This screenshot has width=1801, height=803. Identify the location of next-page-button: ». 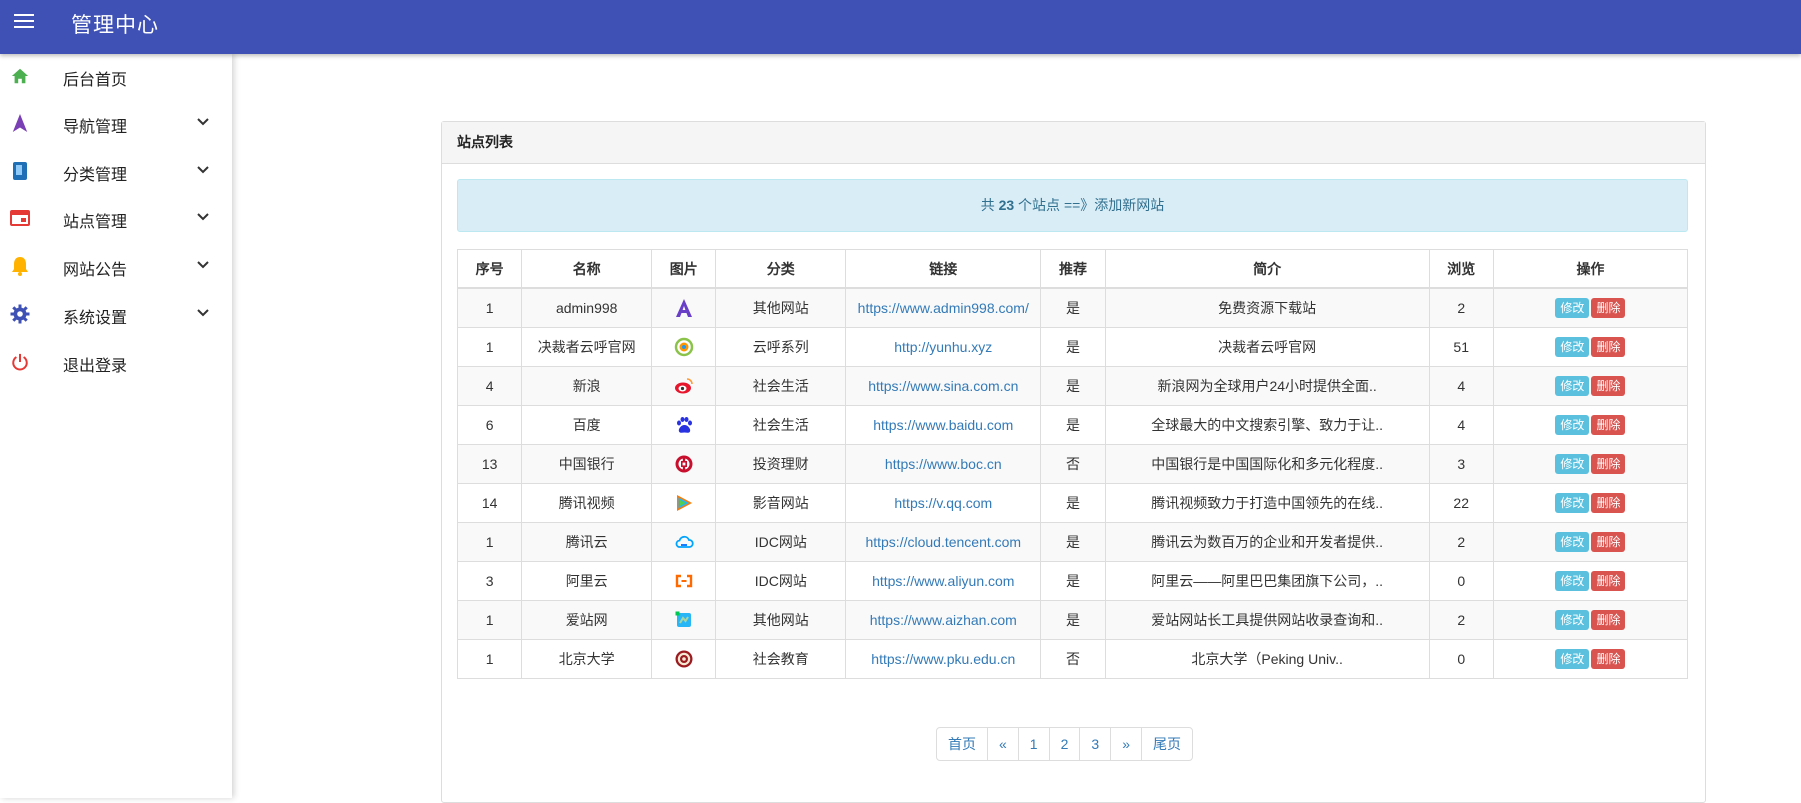
(1126, 744).